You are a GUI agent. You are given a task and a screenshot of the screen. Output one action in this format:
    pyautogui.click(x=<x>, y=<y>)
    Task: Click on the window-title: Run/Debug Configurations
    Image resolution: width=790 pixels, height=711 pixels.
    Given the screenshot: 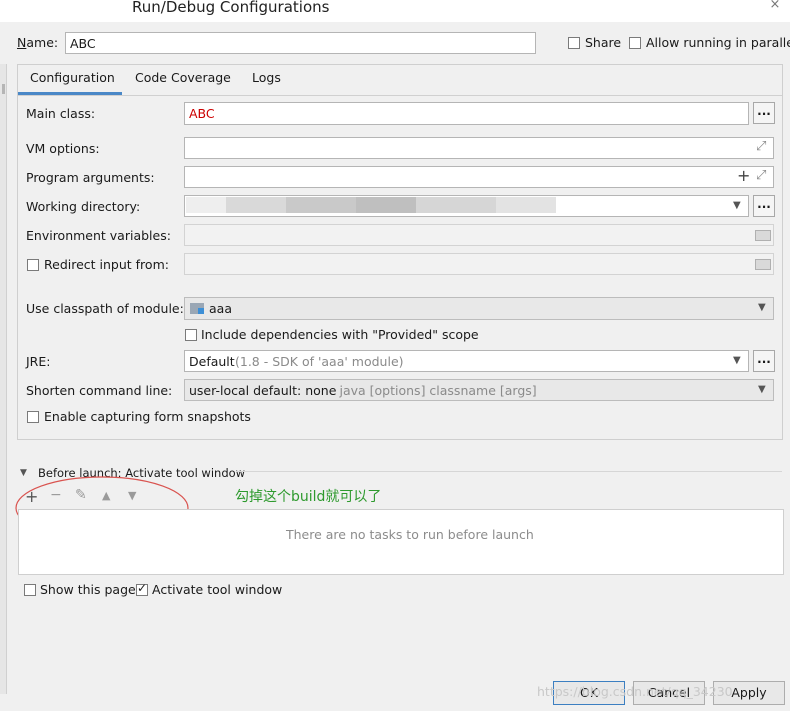 What is the action you would take?
    pyautogui.click(x=231, y=8)
    